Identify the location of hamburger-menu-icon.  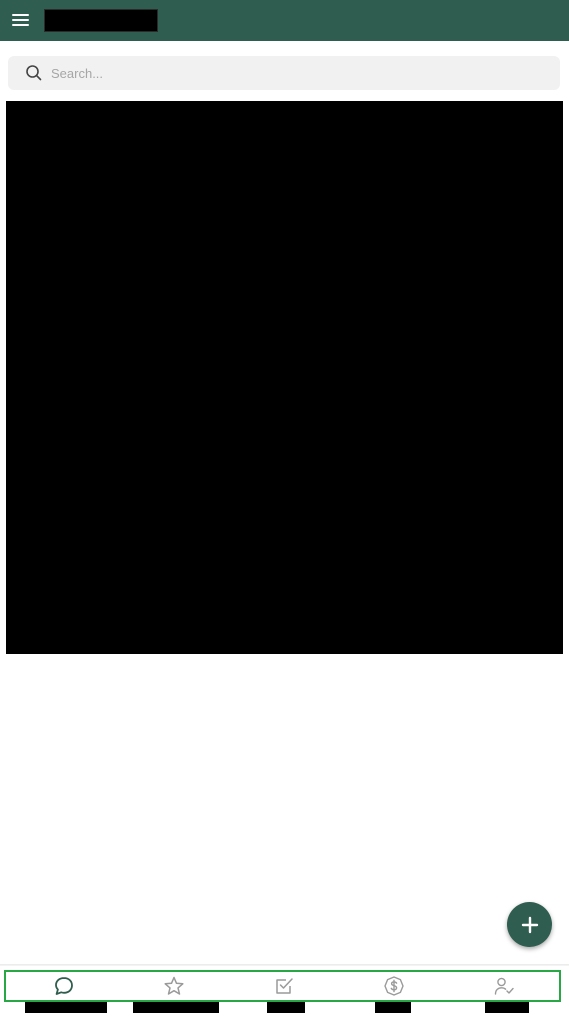
(20, 15).